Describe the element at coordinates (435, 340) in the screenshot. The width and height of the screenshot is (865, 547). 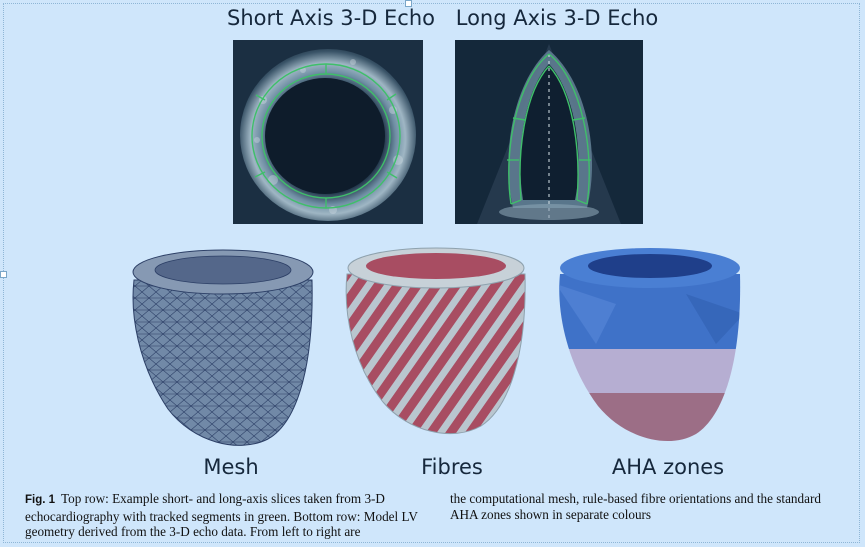
I see `fibres-heart-model` at that location.